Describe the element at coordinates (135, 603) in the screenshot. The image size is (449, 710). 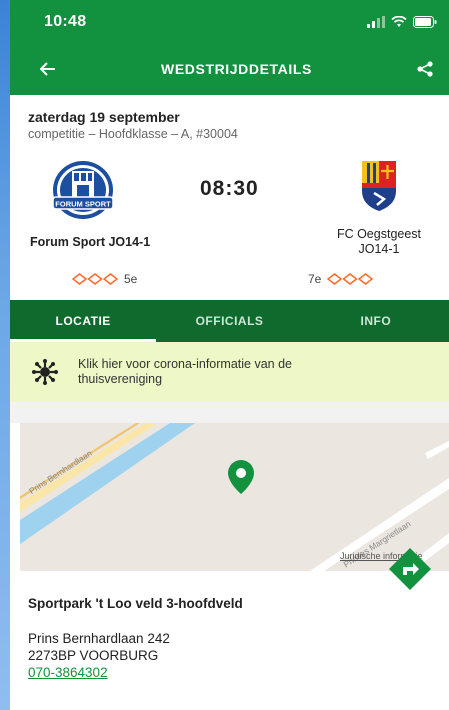
I see `venue-name: Sportpark 't Loo veld 3-hoofdveld` at that location.